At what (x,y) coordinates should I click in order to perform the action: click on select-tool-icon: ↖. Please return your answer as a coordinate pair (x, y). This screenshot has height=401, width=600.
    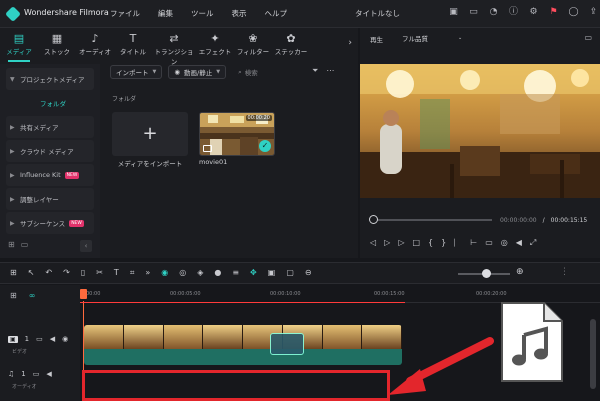
    Looking at the image, I should click on (31, 273).